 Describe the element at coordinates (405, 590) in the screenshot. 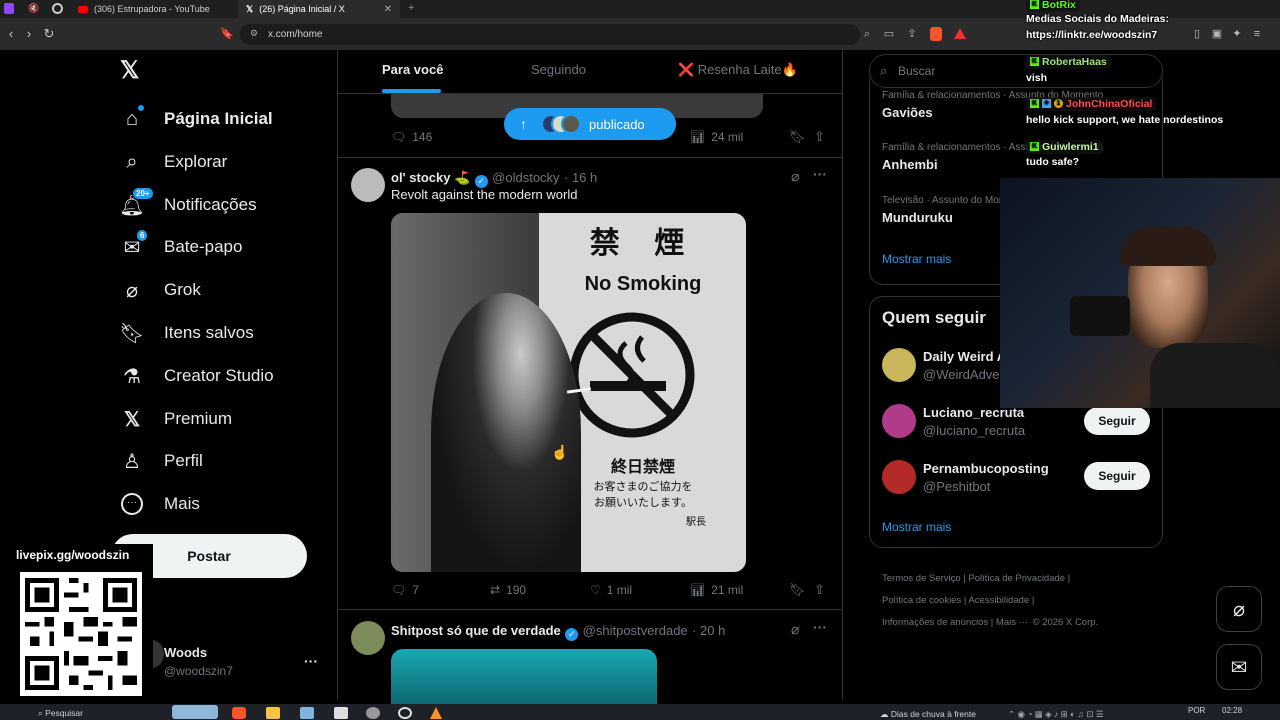

I see `reply-button: 🗨︎ 7` at that location.